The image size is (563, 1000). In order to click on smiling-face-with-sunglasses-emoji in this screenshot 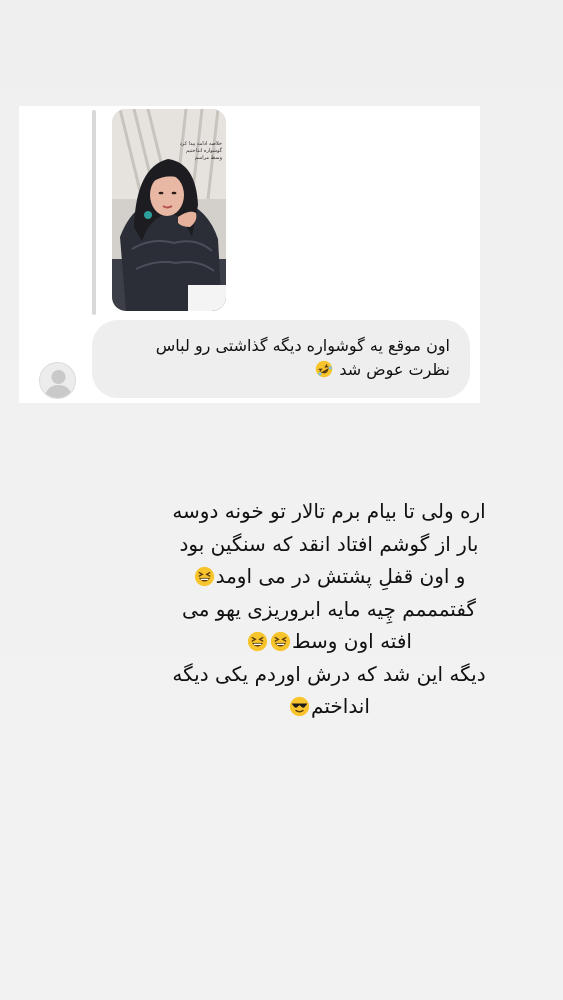, I will do `click(299, 706)`.